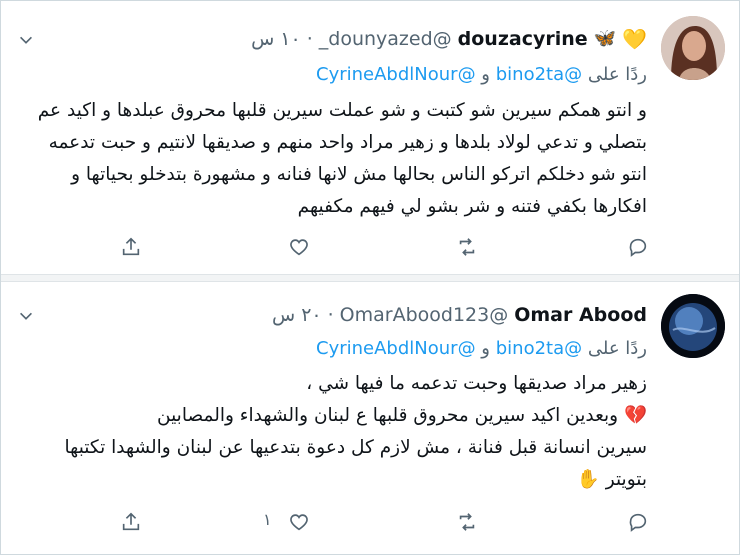 This screenshot has width=740, height=555. Describe the element at coordinates (523, 39) in the screenshot. I see `display-name: douzacyrine` at that location.